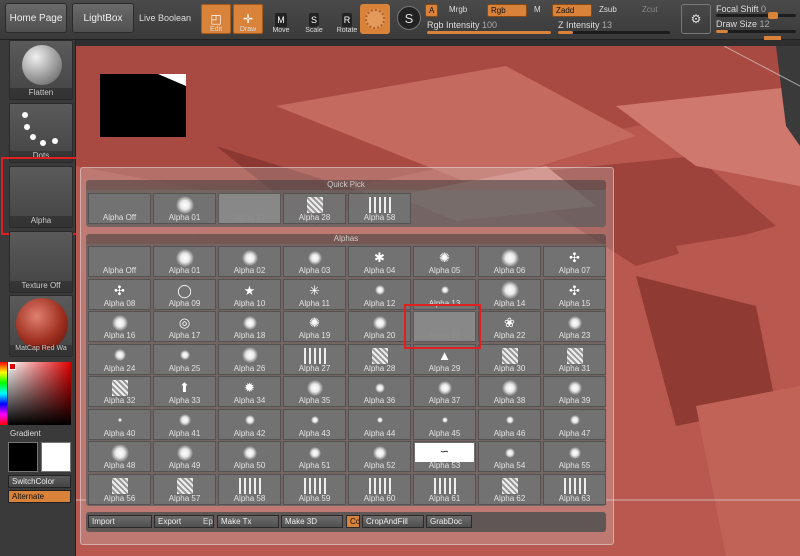 The image size is (800, 556). Describe the element at coordinates (249, 424) in the screenshot. I see `alpha-42-button: Alpha 42` at that location.